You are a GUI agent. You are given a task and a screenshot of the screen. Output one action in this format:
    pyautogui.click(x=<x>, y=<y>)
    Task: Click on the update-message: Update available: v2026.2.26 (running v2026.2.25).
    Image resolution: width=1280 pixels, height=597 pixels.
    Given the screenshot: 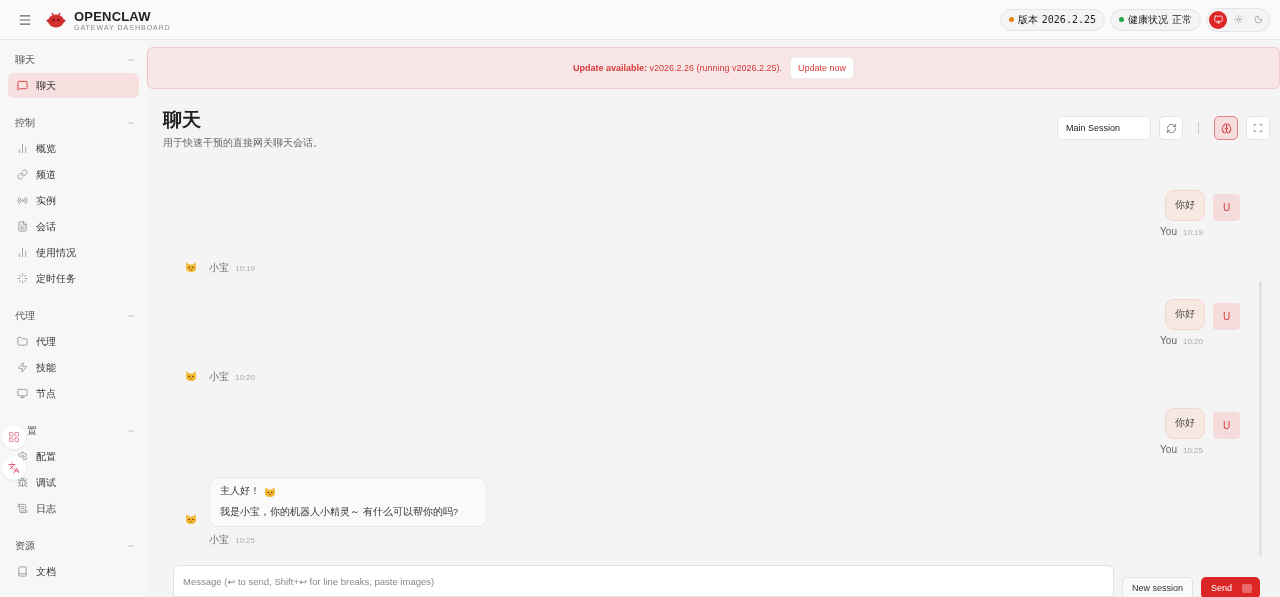 What is the action you would take?
    pyautogui.click(x=677, y=68)
    